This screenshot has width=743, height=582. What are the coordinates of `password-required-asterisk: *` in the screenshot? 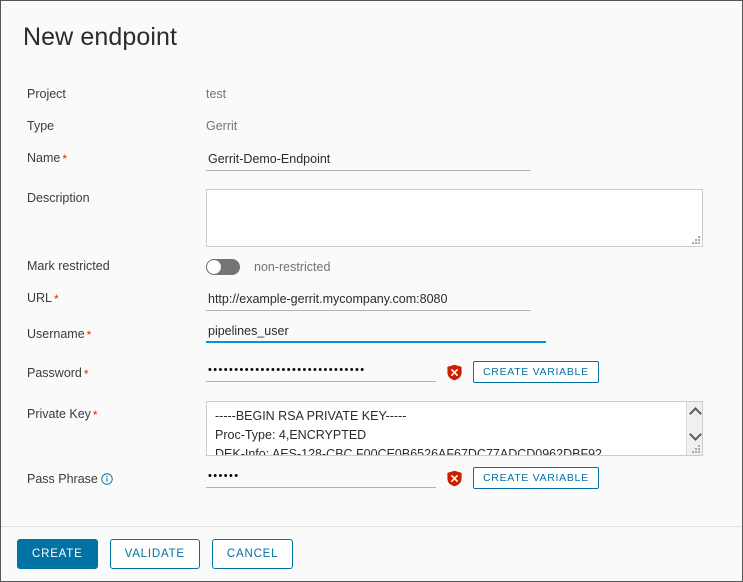 It's located at (86, 374).